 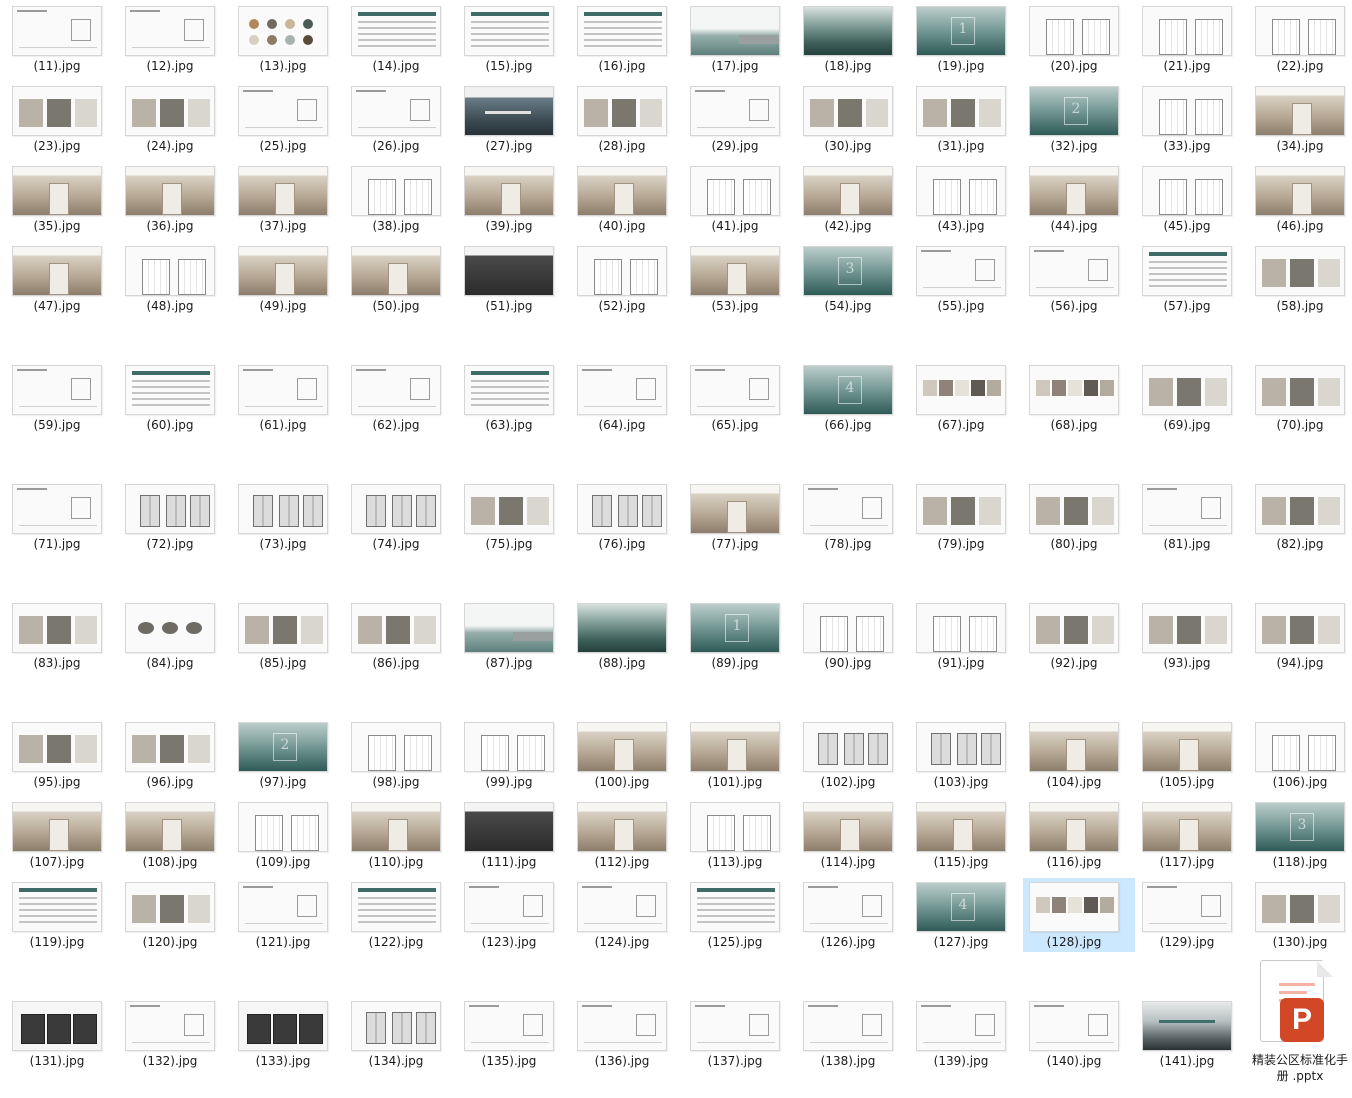 I want to click on file-item: (93).jpg, so click(x=1192, y=636).